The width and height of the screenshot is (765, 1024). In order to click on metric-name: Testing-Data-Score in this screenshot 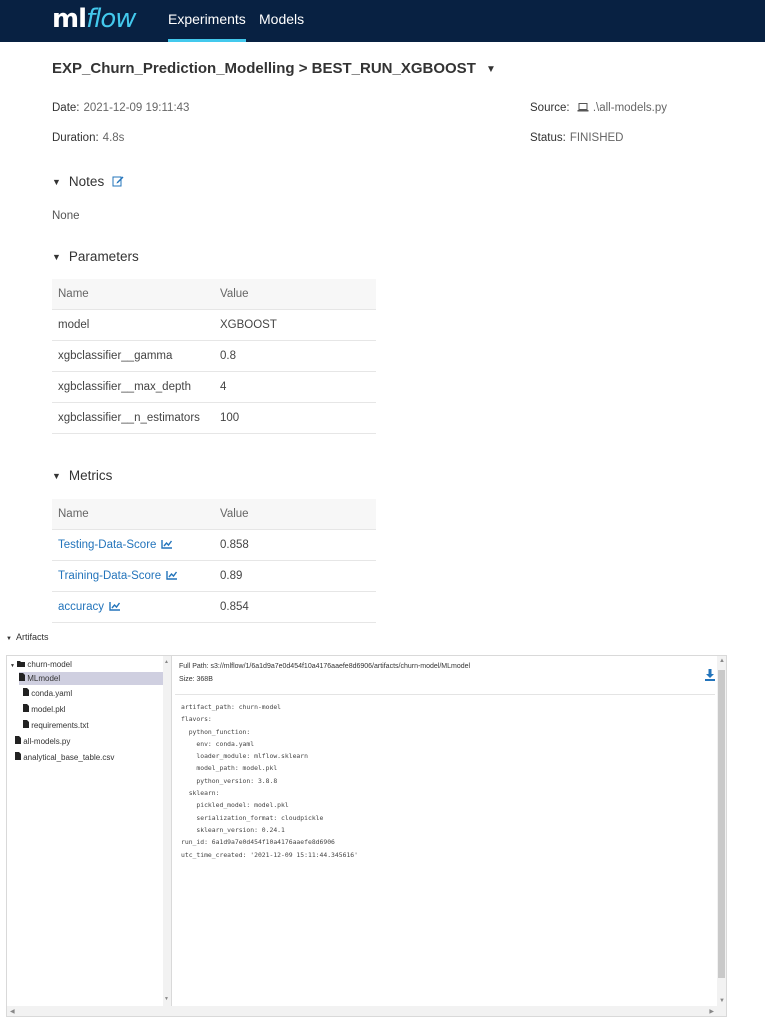, I will do `click(107, 545)`.